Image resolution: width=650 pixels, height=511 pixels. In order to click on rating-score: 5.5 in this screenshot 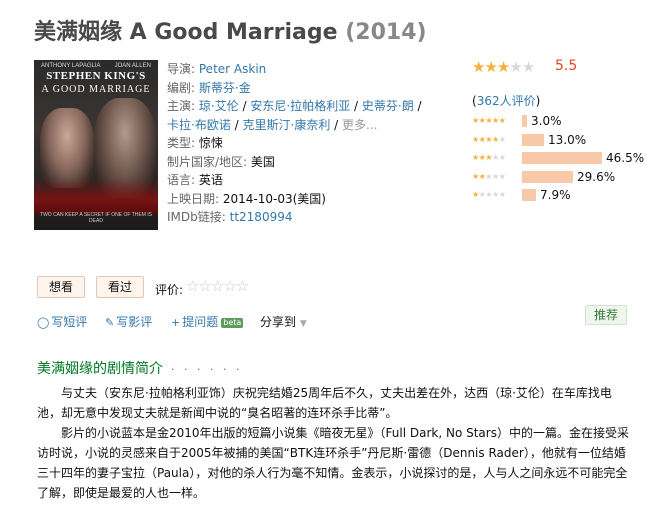, I will do `click(566, 66)`.